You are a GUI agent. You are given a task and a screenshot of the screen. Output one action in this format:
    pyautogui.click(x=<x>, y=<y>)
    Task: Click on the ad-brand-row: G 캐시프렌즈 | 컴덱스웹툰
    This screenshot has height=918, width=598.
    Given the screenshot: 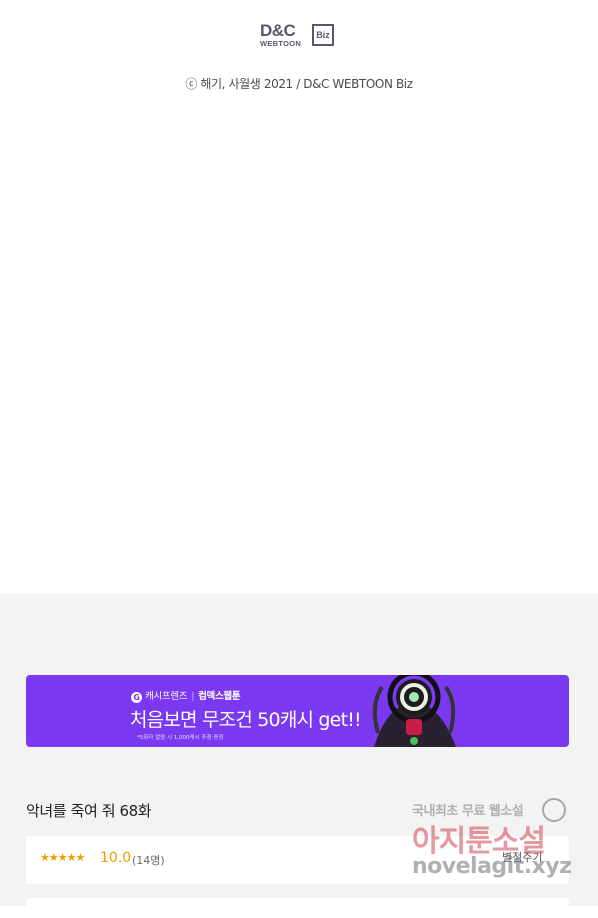 What is the action you would take?
    pyautogui.click(x=186, y=695)
    